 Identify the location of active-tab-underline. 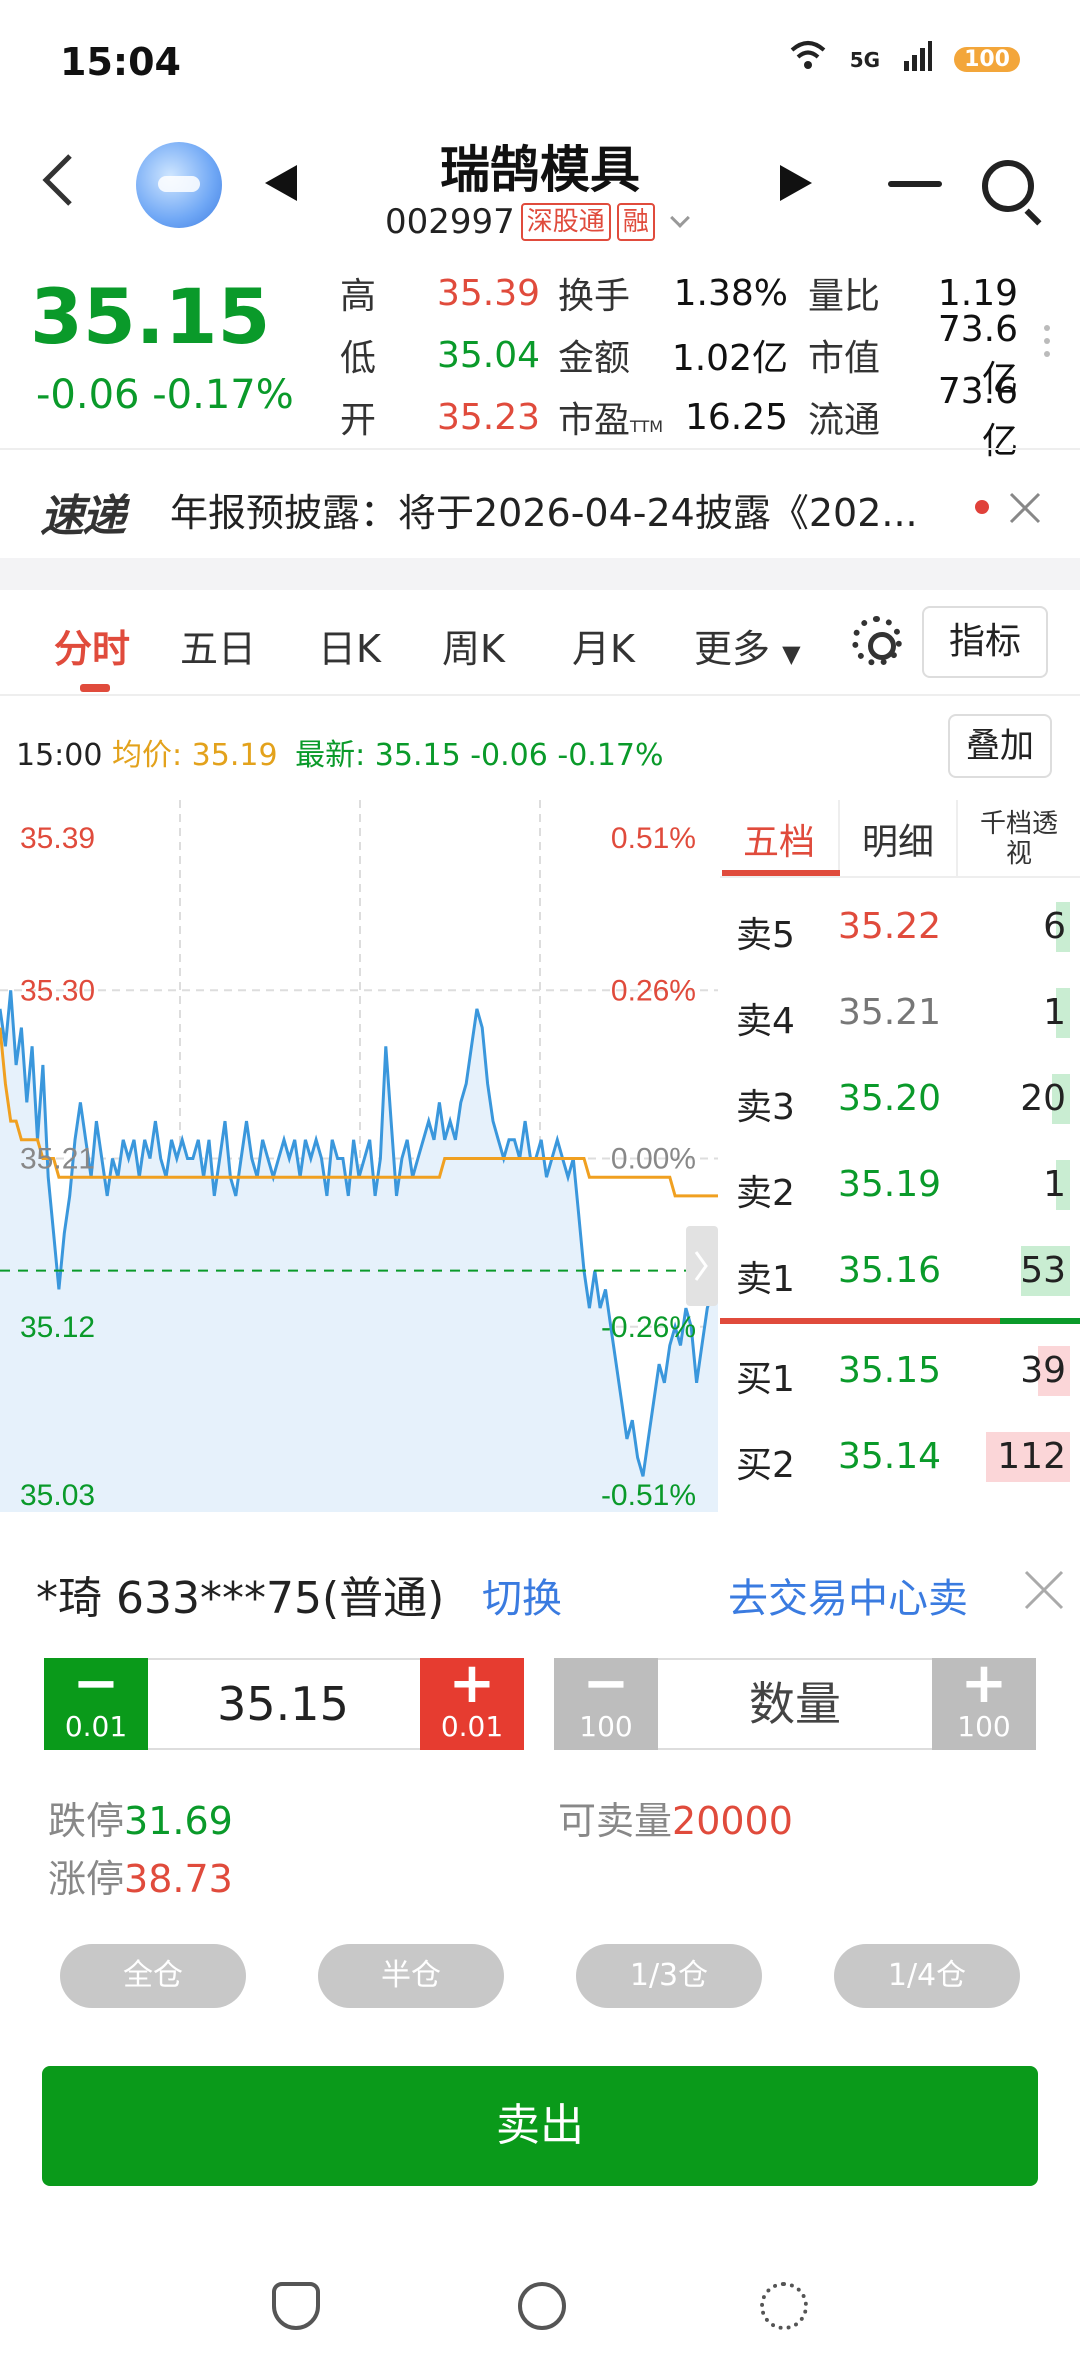
(95, 688).